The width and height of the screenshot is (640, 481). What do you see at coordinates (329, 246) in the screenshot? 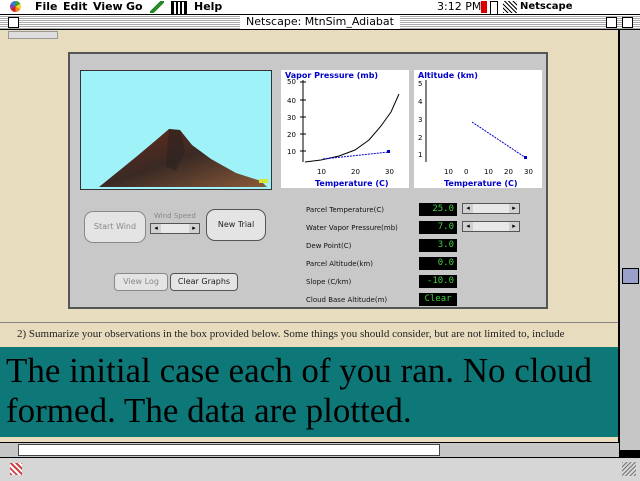
I see `param-label-dew-point: Dew Point(C)` at bounding box center [329, 246].